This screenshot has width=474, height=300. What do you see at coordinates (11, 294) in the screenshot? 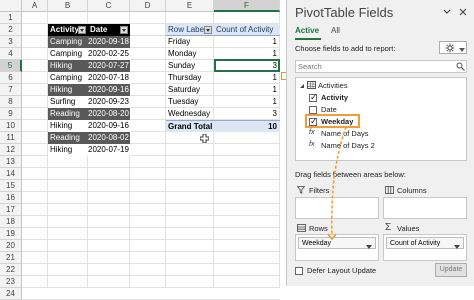
I see `row-header-24: 24` at bounding box center [11, 294].